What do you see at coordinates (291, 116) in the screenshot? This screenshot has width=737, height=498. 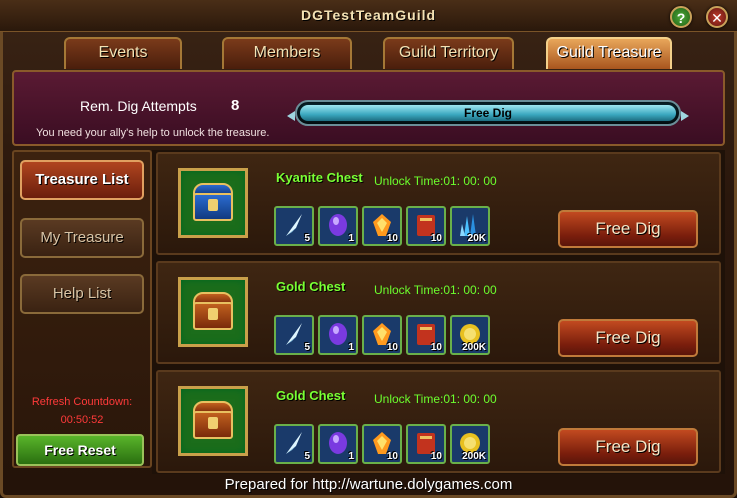 I see `bar-arrow-left-icon` at bounding box center [291, 116].